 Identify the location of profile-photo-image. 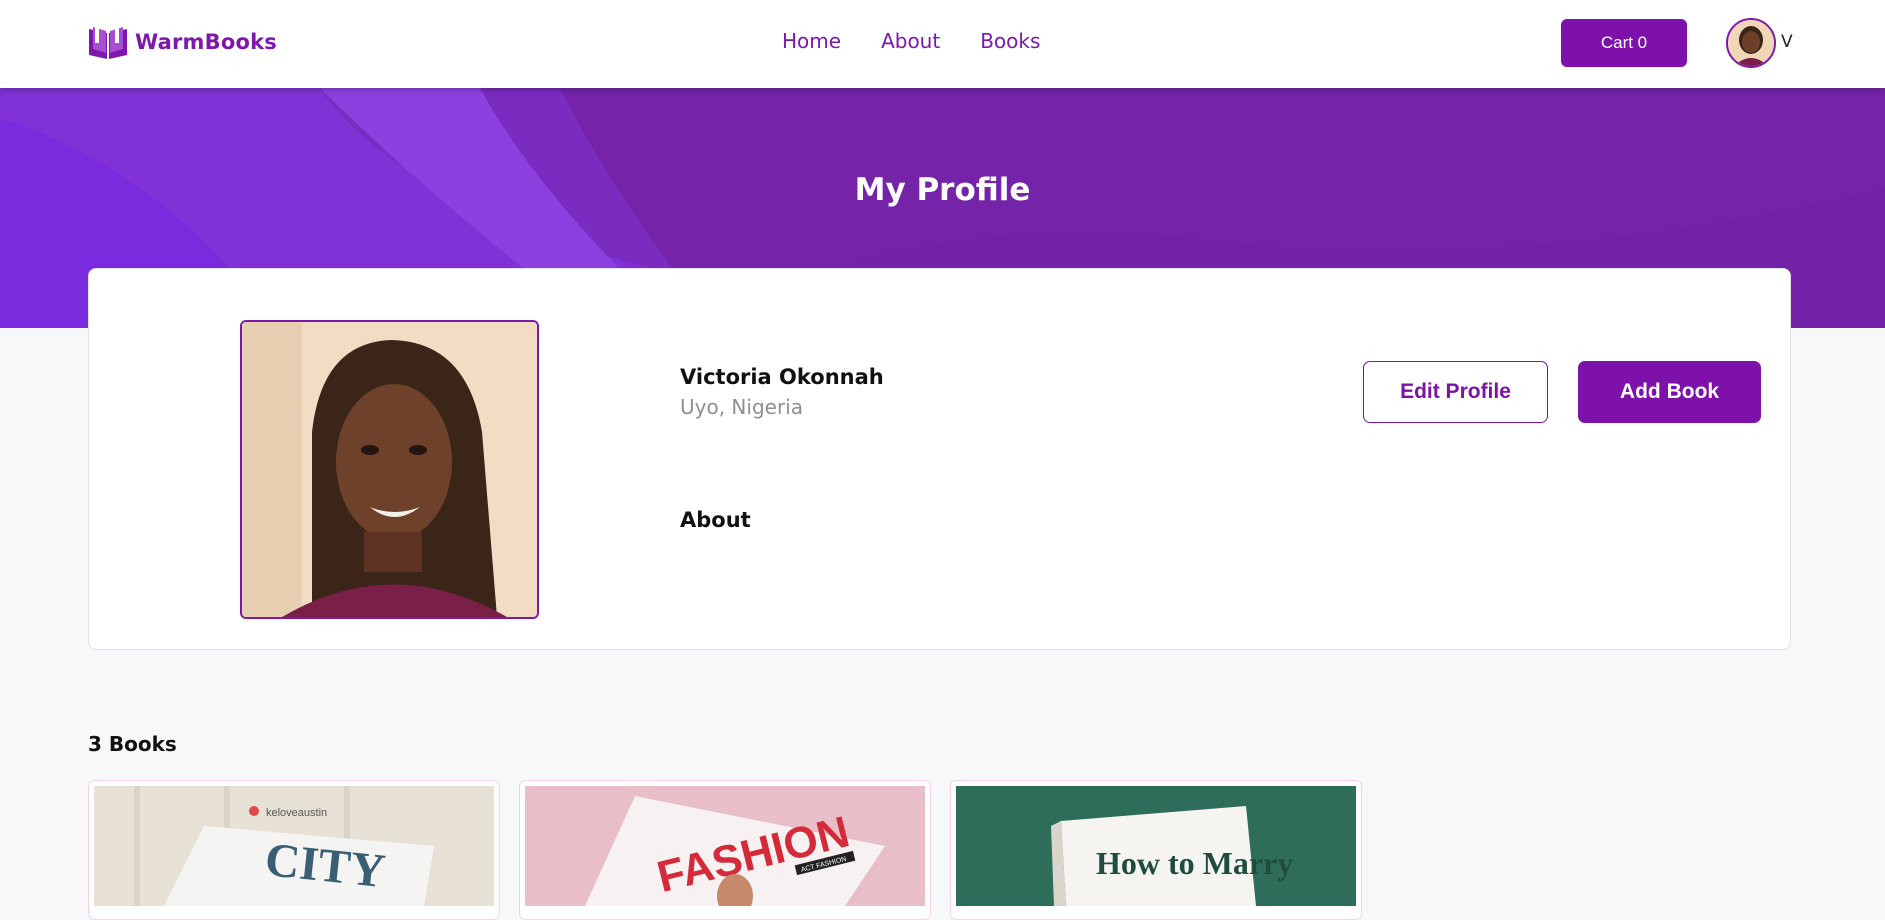
(389, 469).